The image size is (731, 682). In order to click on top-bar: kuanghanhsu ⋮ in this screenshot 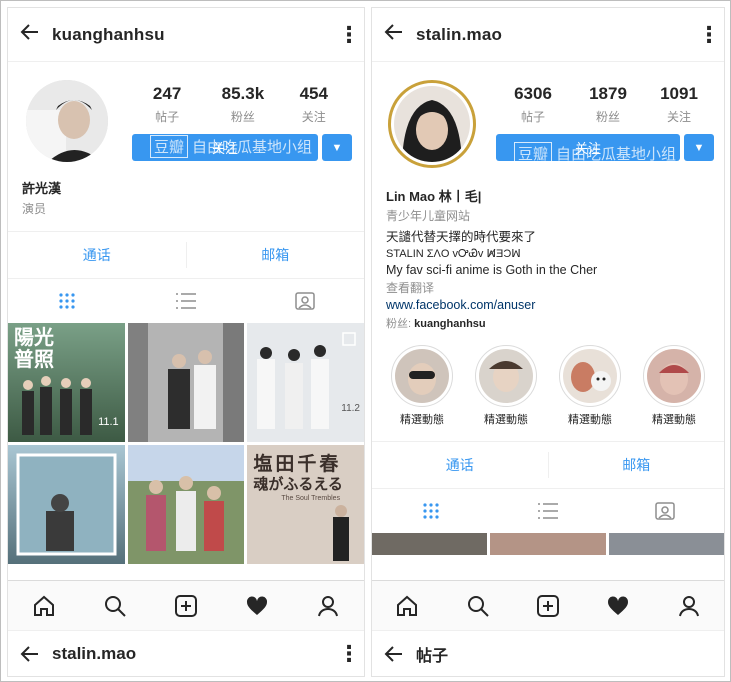, I will do `click(186, 35)`.